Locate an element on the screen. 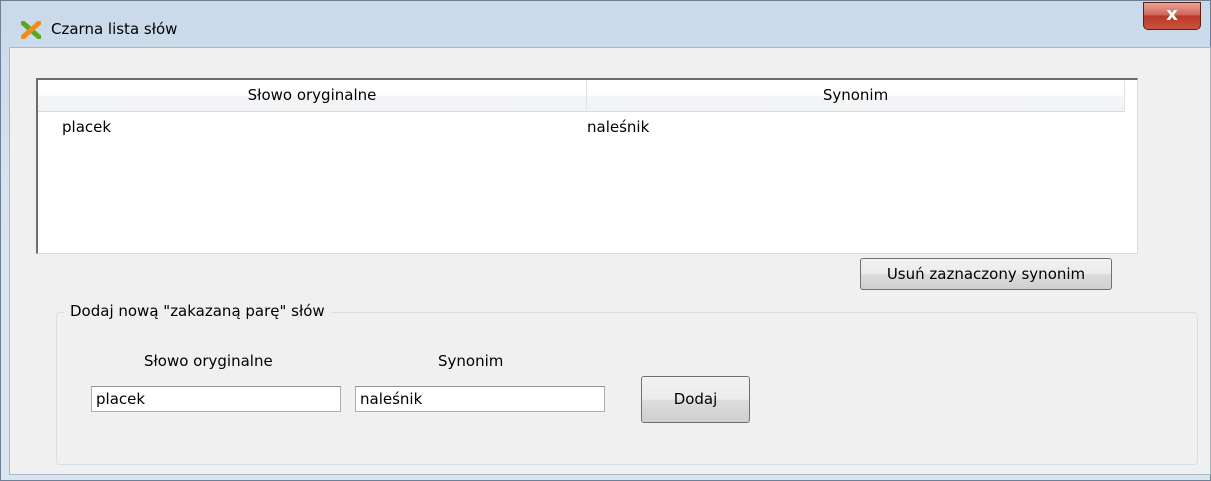  original-word-input: placek is located at coordinates (216, 399).